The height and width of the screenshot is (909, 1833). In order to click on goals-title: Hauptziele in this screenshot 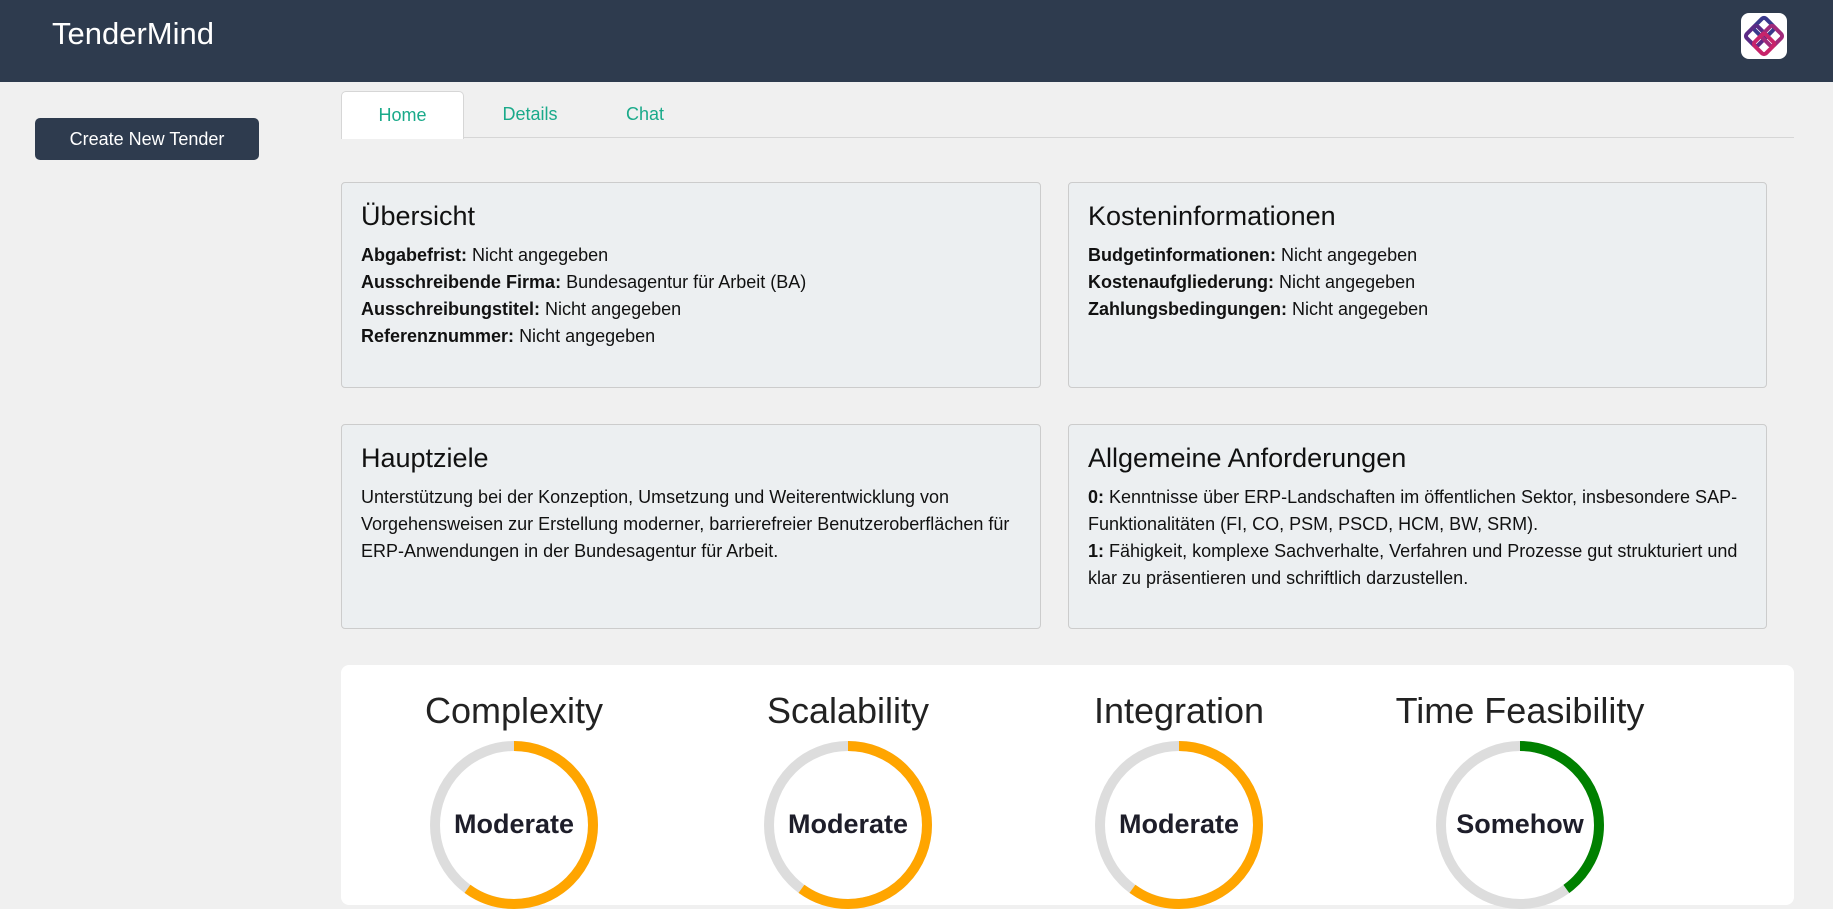, I will do `click(425, 458)`.